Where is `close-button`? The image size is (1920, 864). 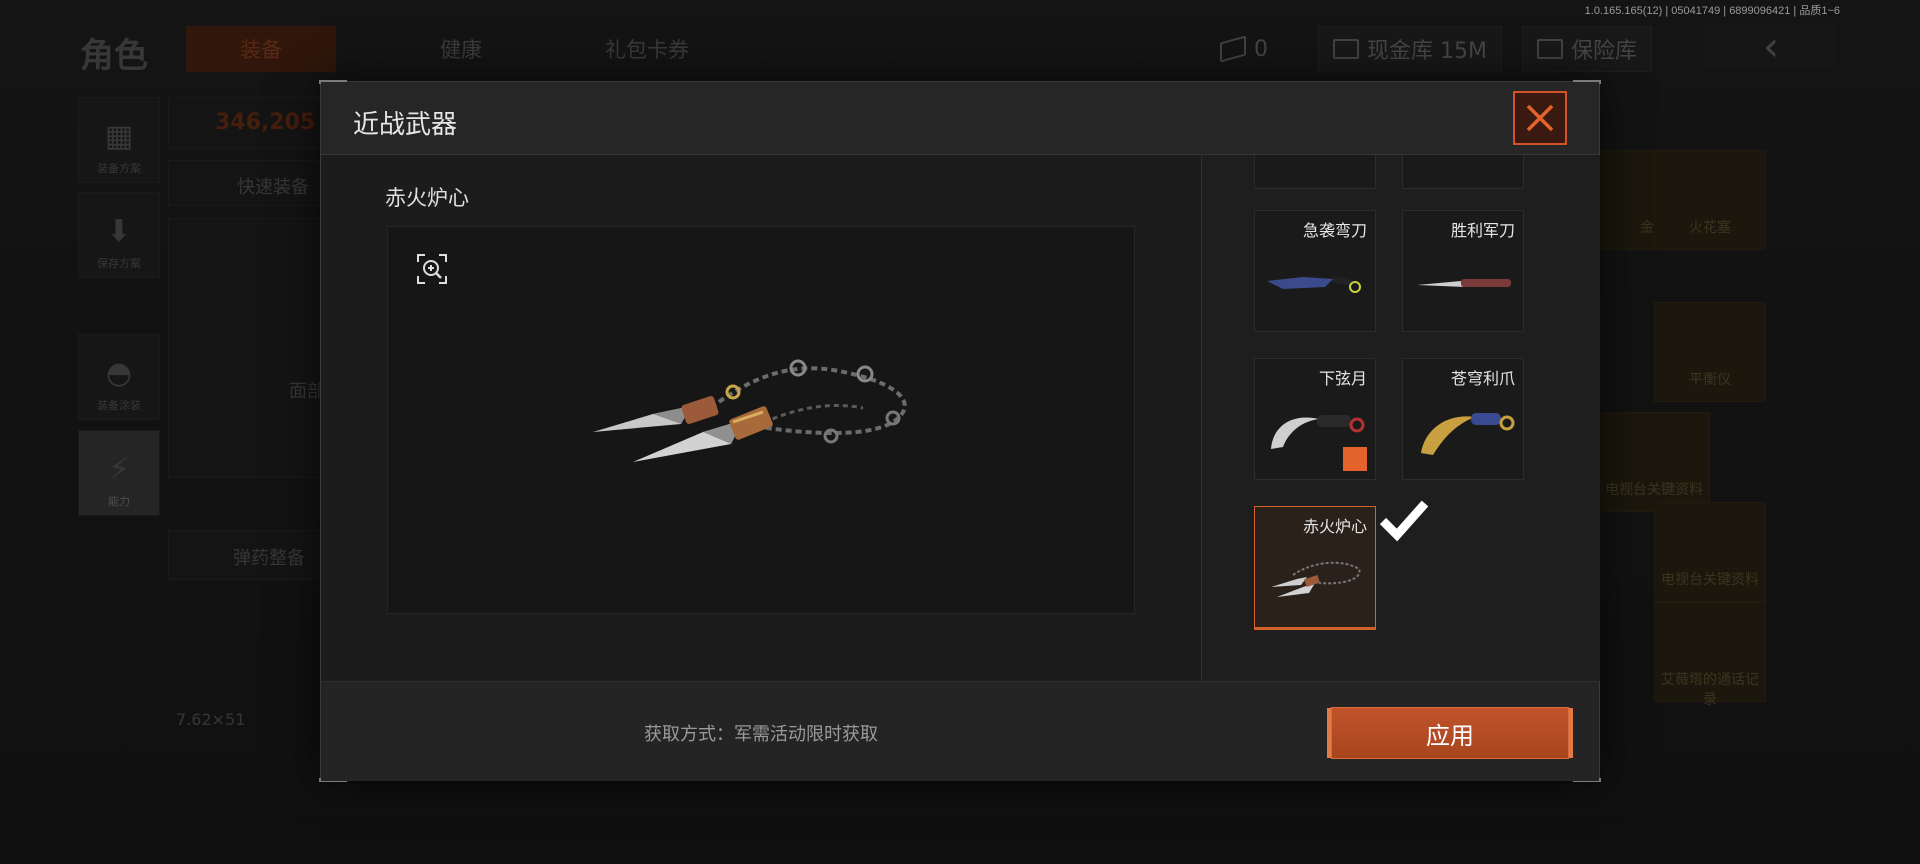
close-button is located at coordinates (1540, 118).